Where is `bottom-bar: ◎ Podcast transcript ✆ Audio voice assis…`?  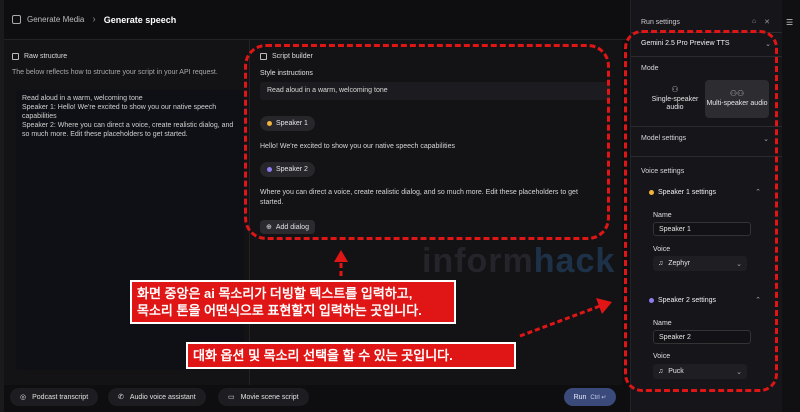 bottom-bar: ◎ Podcast transcript ✆ Audio voice assis… is located at coordinates (317, 399).